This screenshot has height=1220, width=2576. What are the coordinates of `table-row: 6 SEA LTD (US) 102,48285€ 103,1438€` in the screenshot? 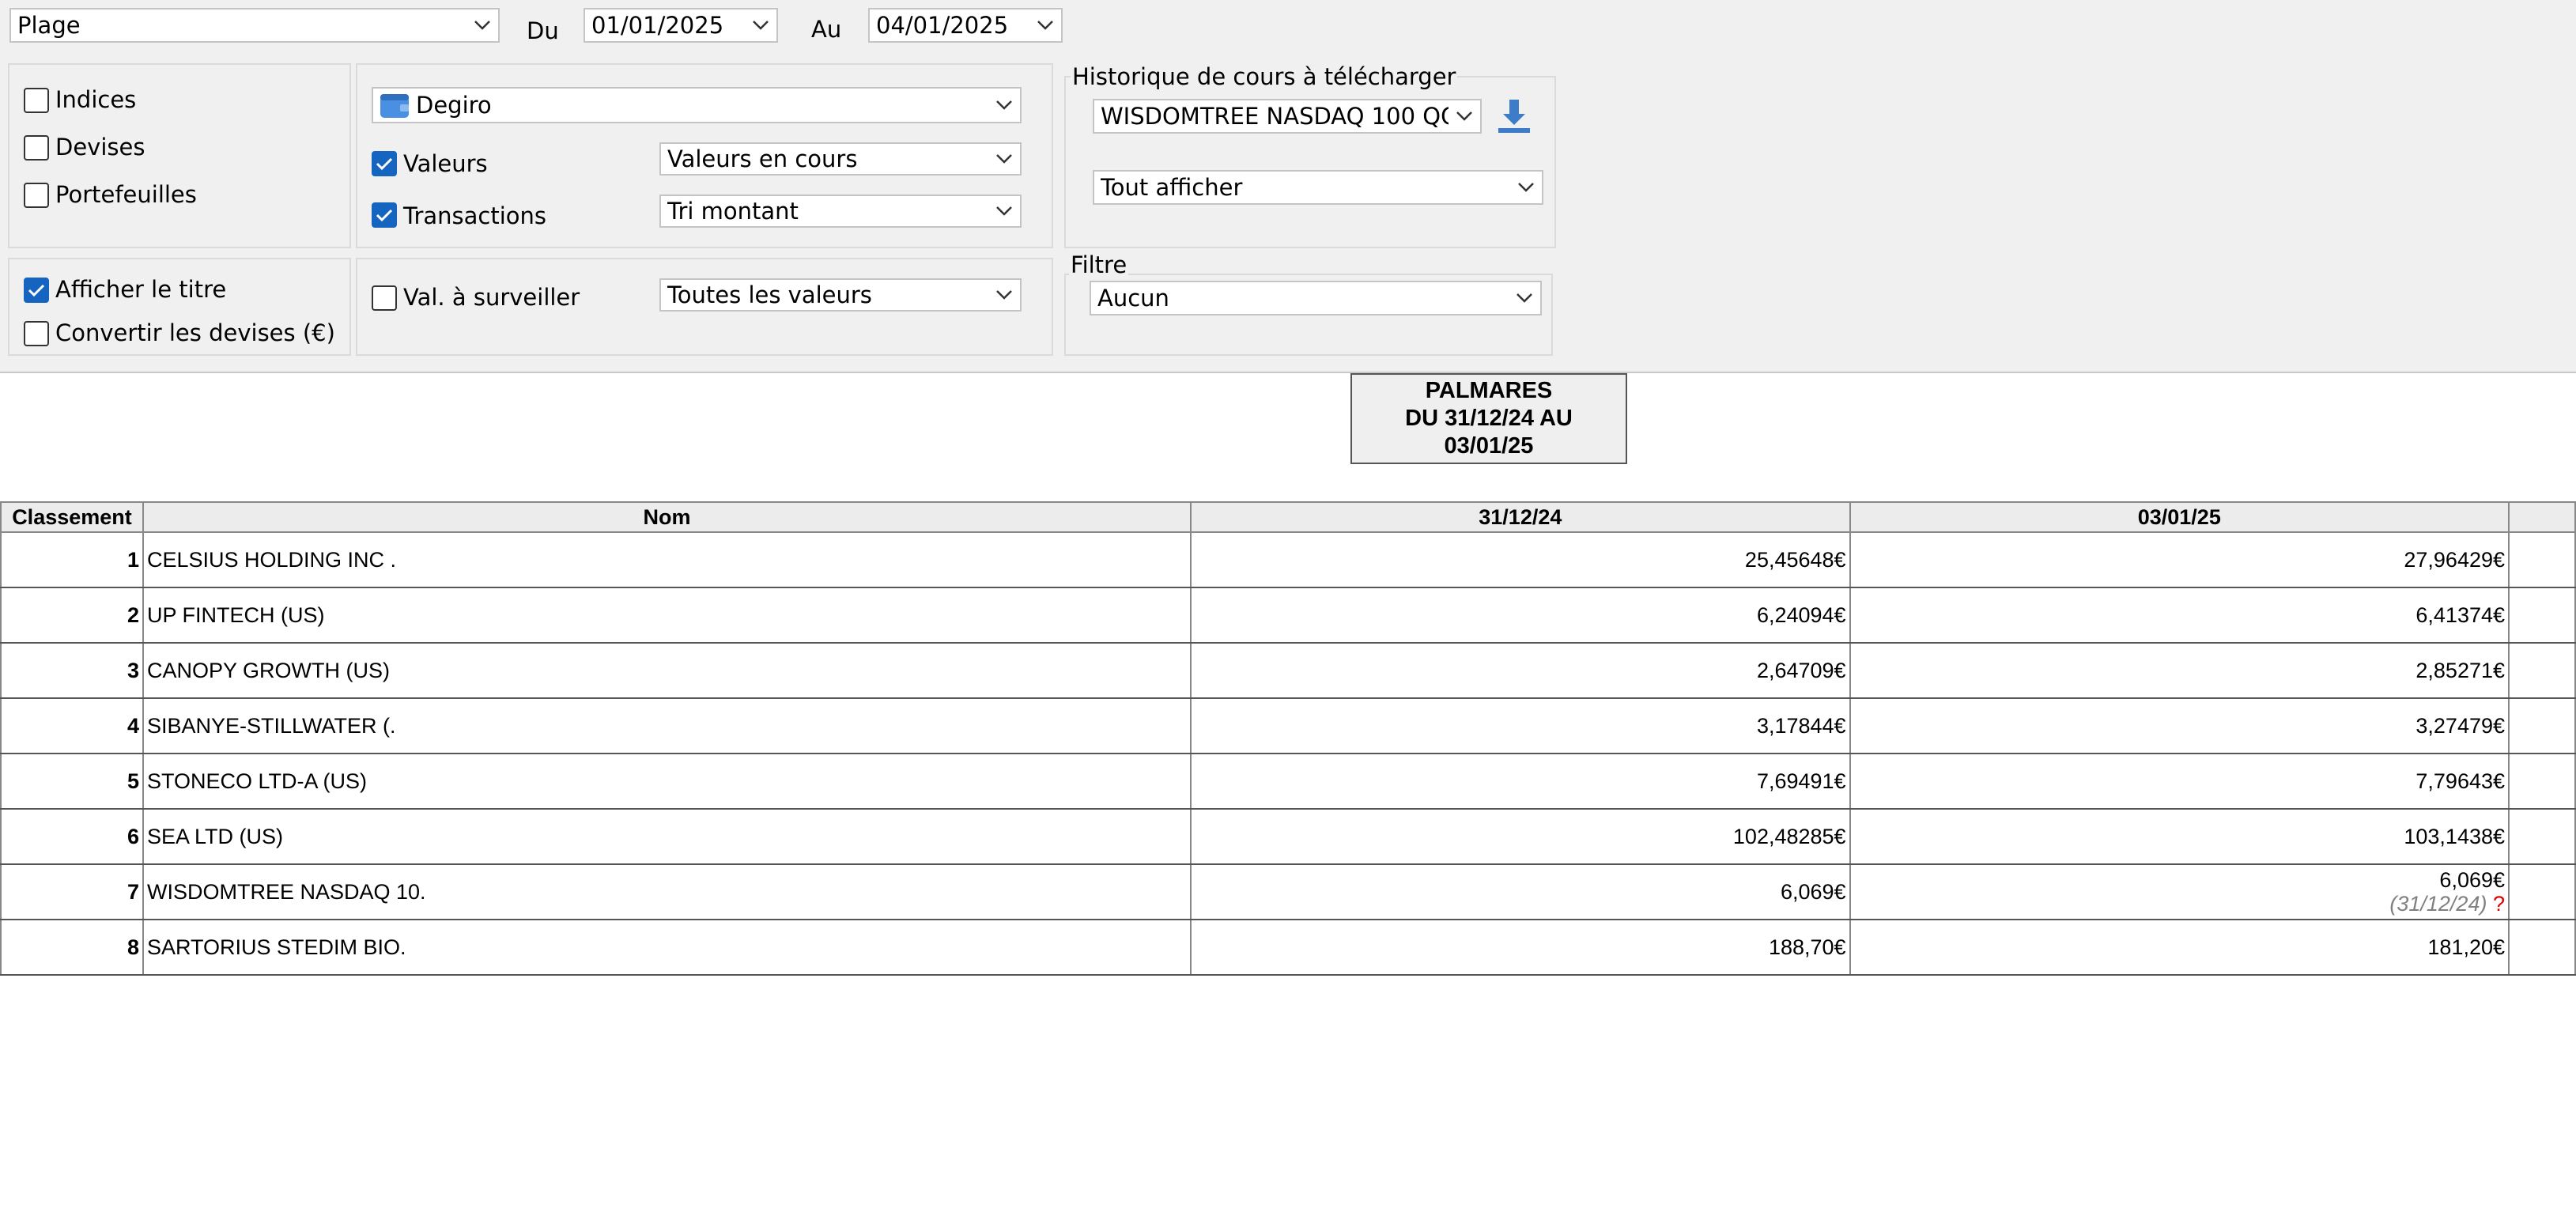 It's located at (1288, 837).